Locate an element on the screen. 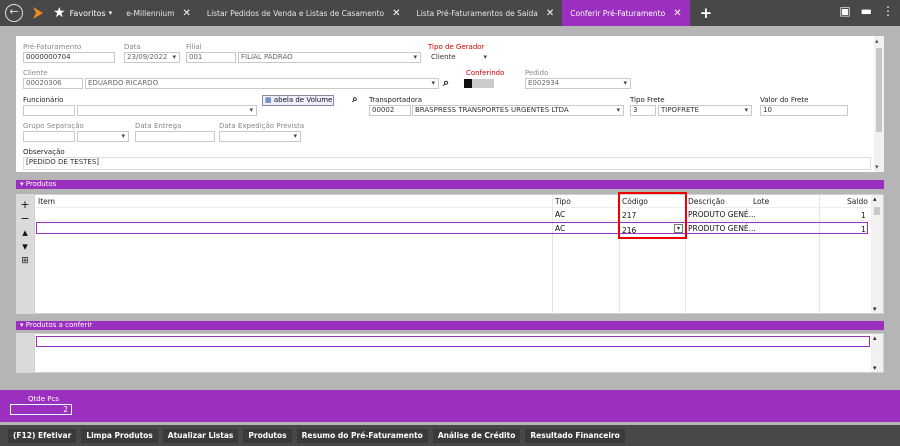  efetivar-button: (F12) Efetivar is located at coordinates (42, 435).